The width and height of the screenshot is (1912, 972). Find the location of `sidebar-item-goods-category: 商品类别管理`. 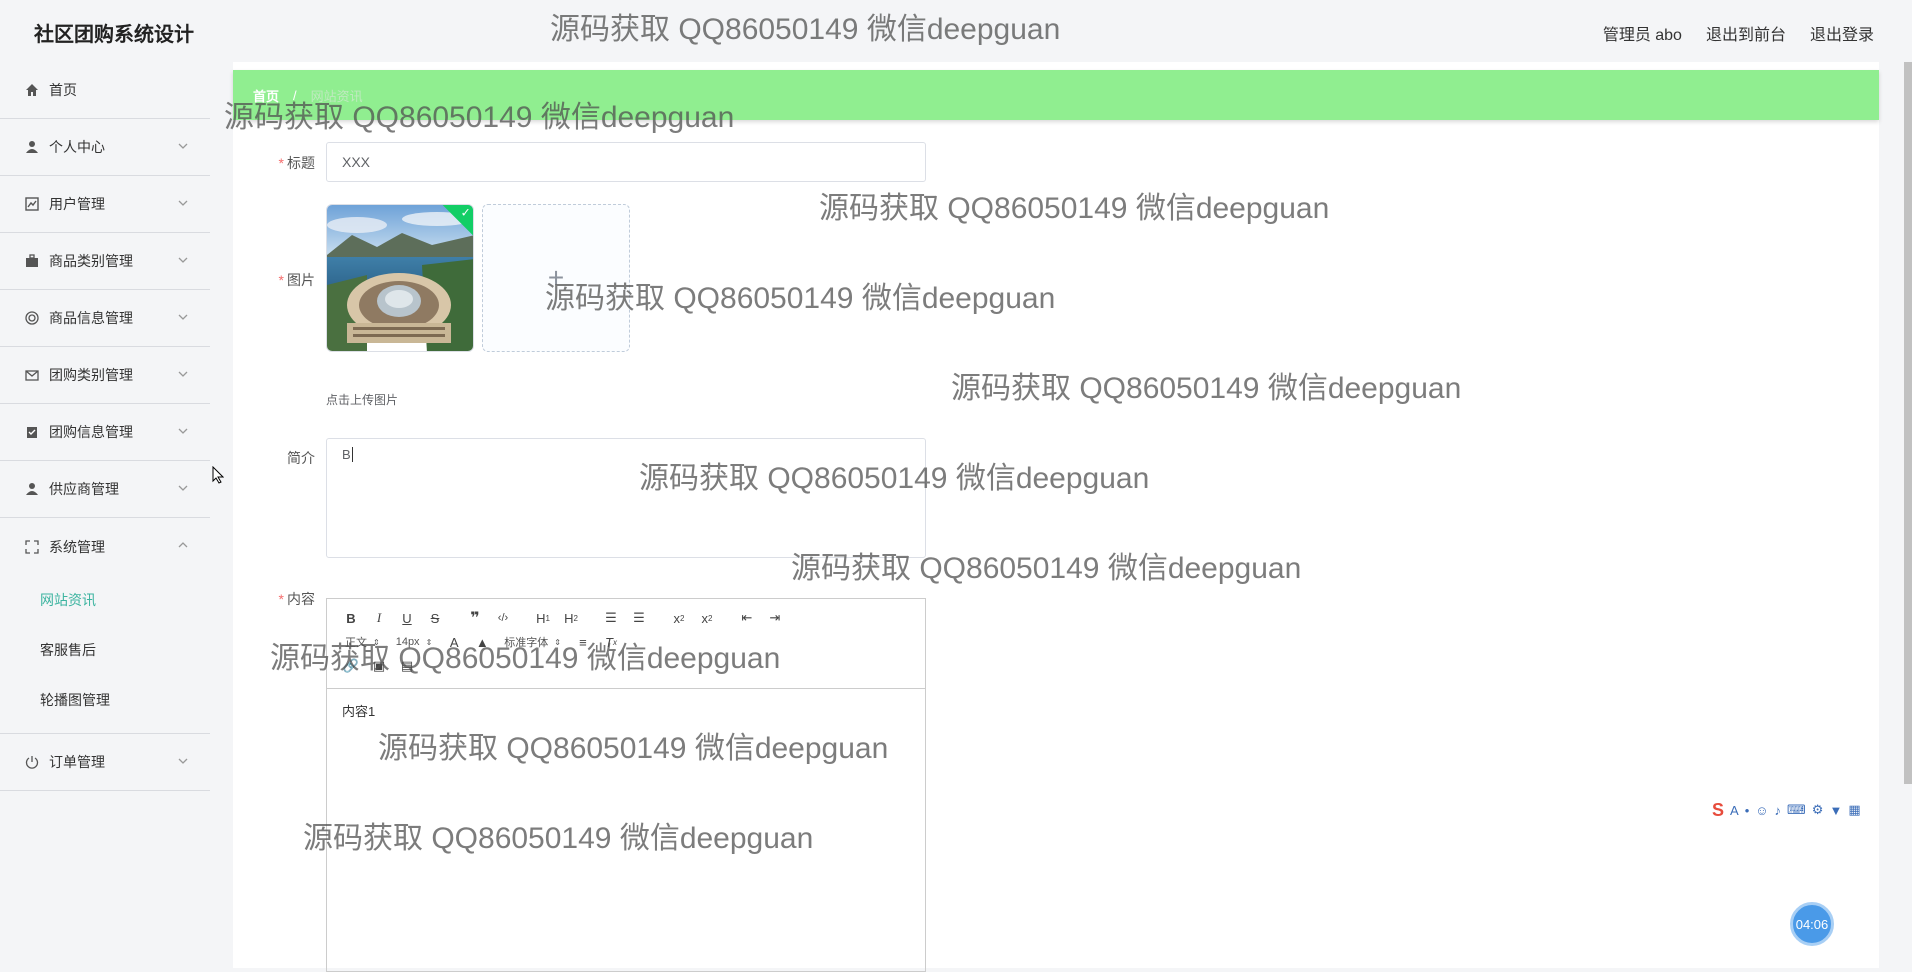

sidebar-item-goods-category: 商品类别管理 is located at coordinates (105, 261).